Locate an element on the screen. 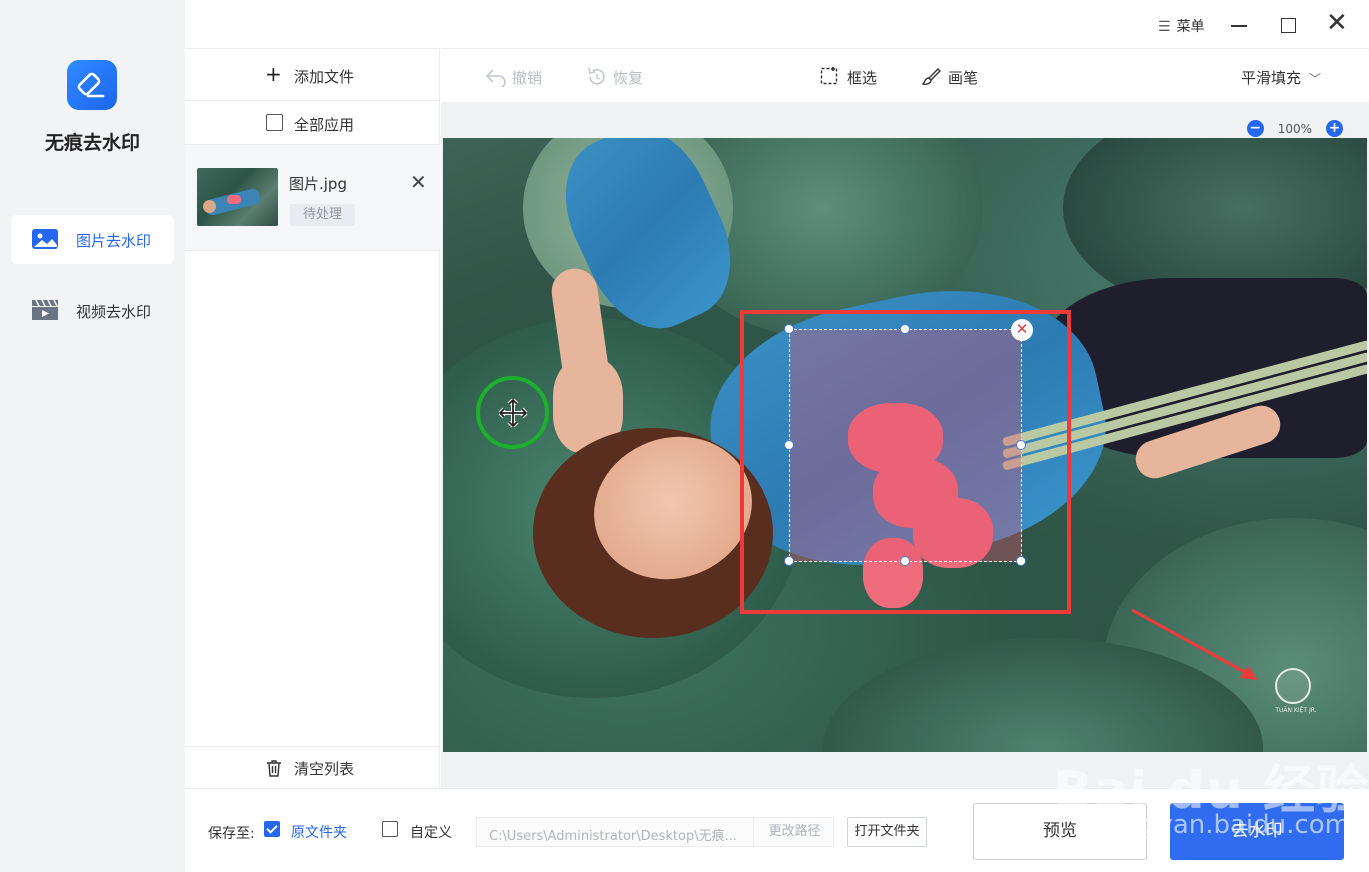  nav-item-image-watermark: 图片去水印 is located at coordinates (92, 239).